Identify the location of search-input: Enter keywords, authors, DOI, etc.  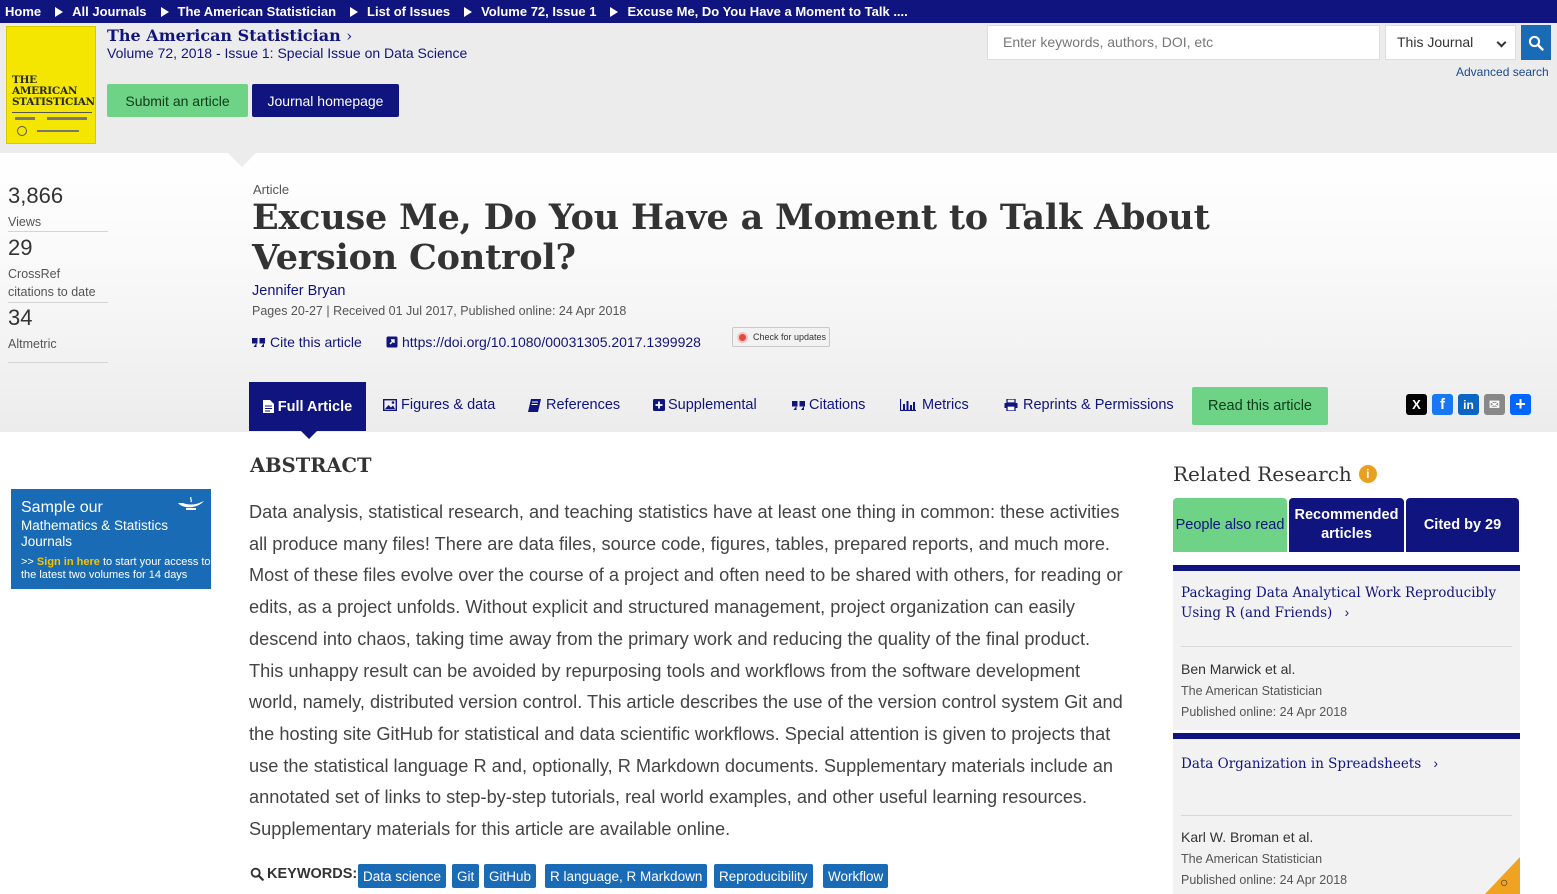
(1183, 42).